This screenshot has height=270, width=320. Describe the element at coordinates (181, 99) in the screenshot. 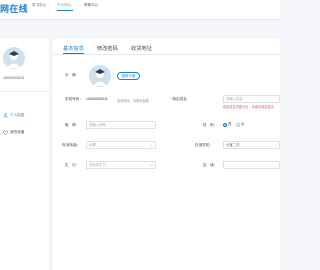

I see `real-name-label: *真实姓名：` at that location.